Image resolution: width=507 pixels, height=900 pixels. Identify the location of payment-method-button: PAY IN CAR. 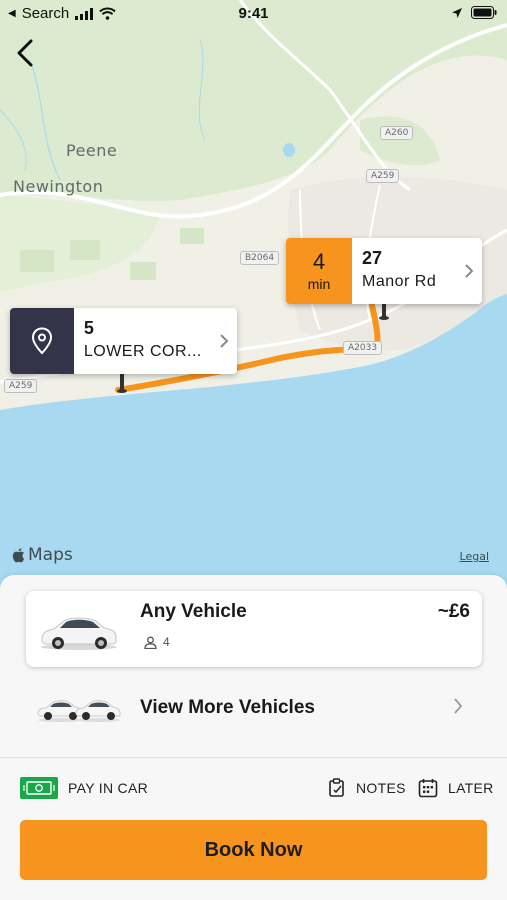
(84, 788).